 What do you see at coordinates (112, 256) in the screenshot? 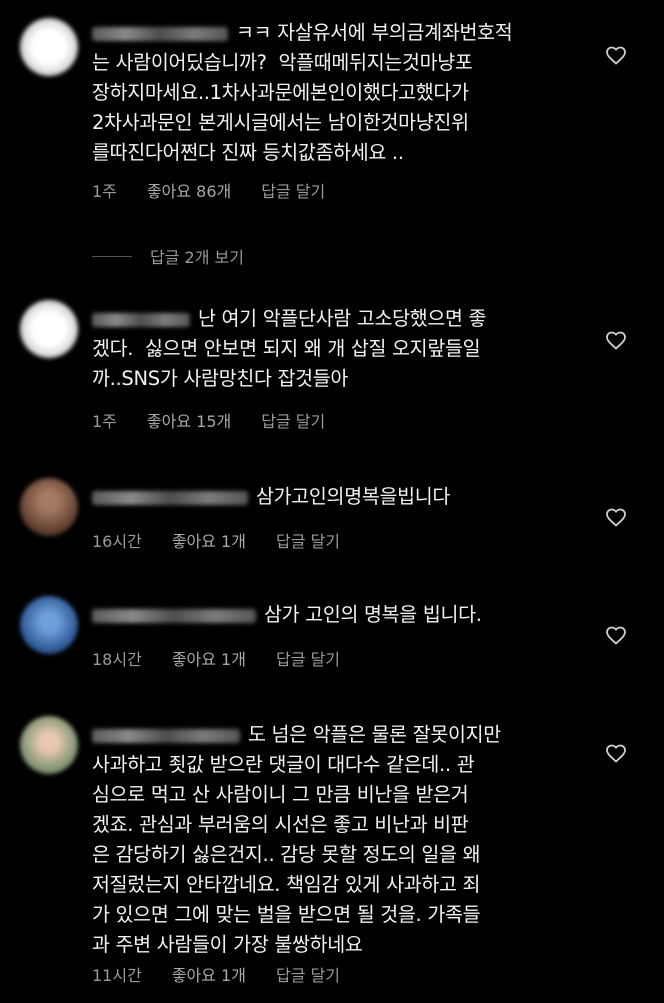
I see `divider-line` at bounding box center [112, 256].